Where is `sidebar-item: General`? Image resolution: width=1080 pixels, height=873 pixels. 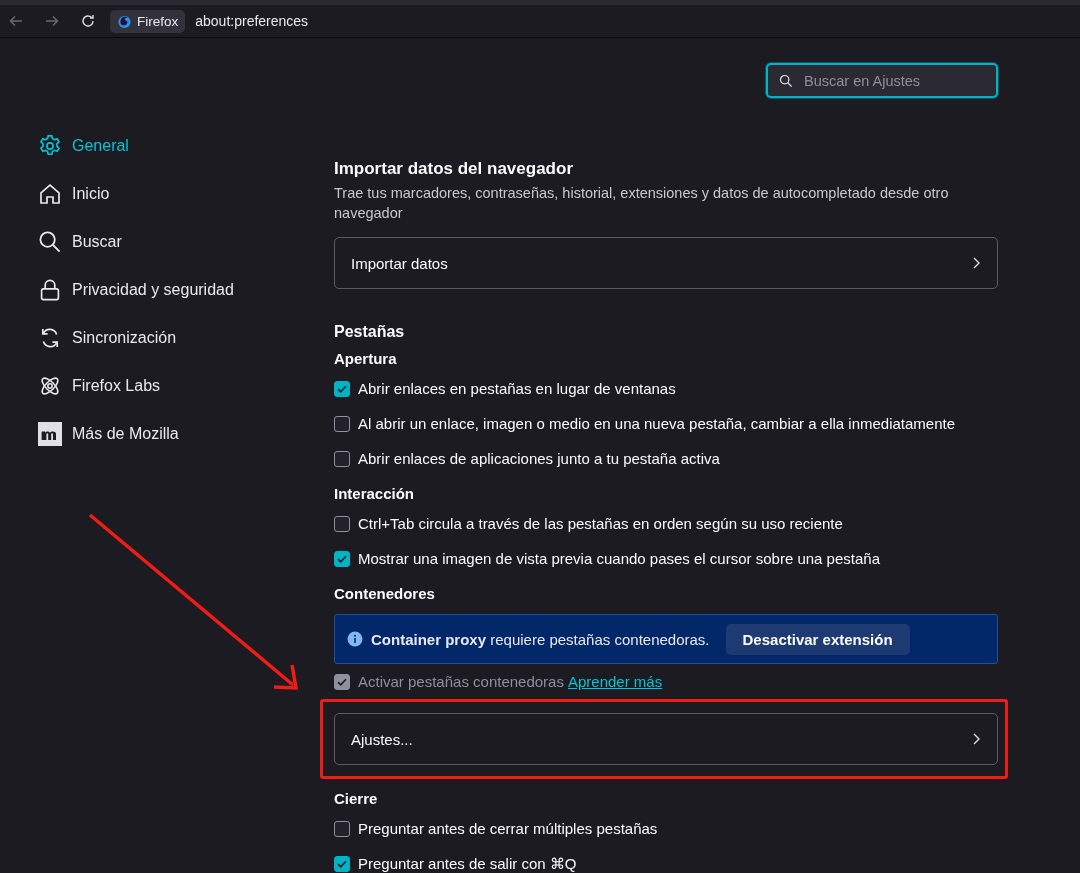 sidebar-item: General is located at coordinates (83, 146).